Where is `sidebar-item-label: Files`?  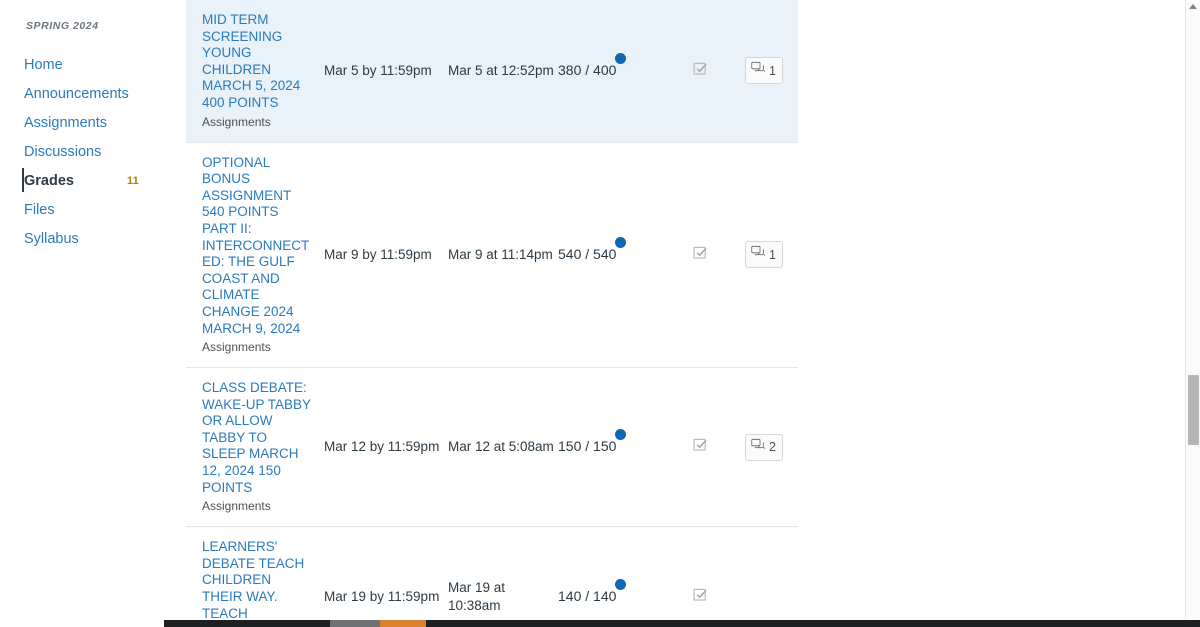 sidebar-item-label: Files is located at coordinates (39, 209).